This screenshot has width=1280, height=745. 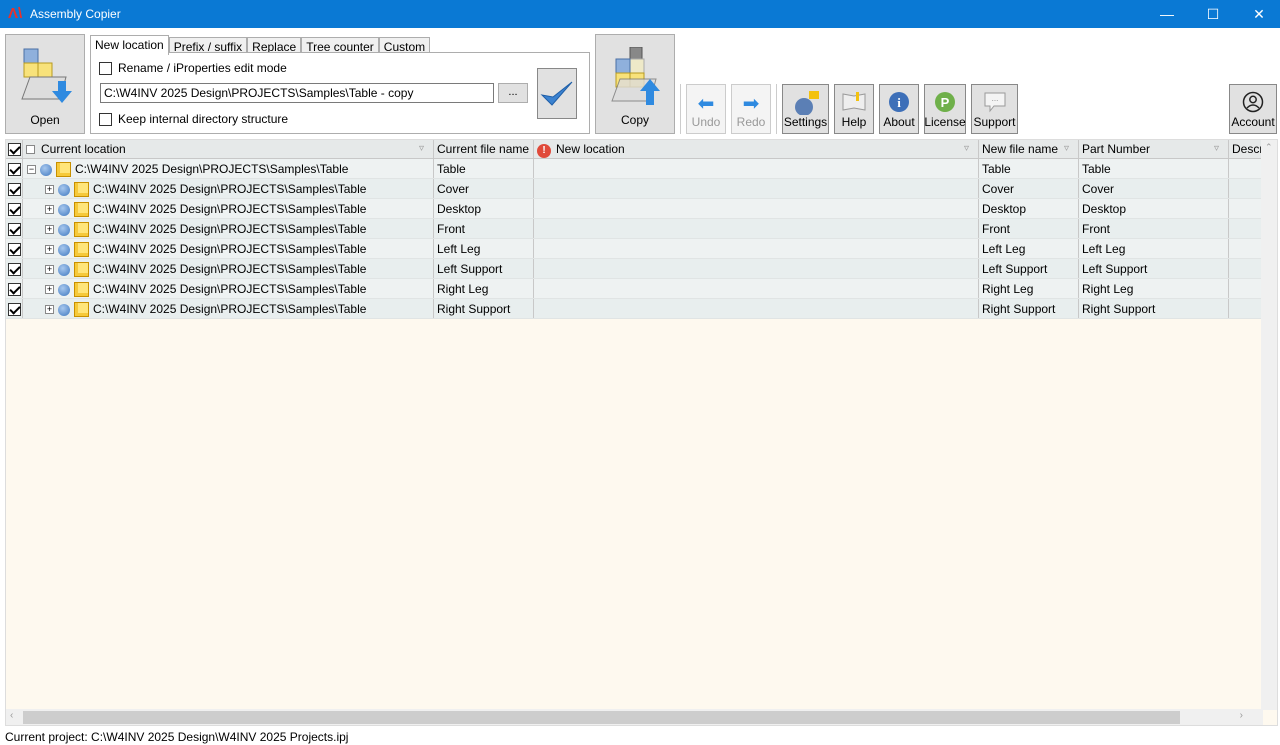 What do you see at coordinates (1213, 14) in the screenshot?
I see `maximize-button: ☐` at bounding box center [1213, 14].